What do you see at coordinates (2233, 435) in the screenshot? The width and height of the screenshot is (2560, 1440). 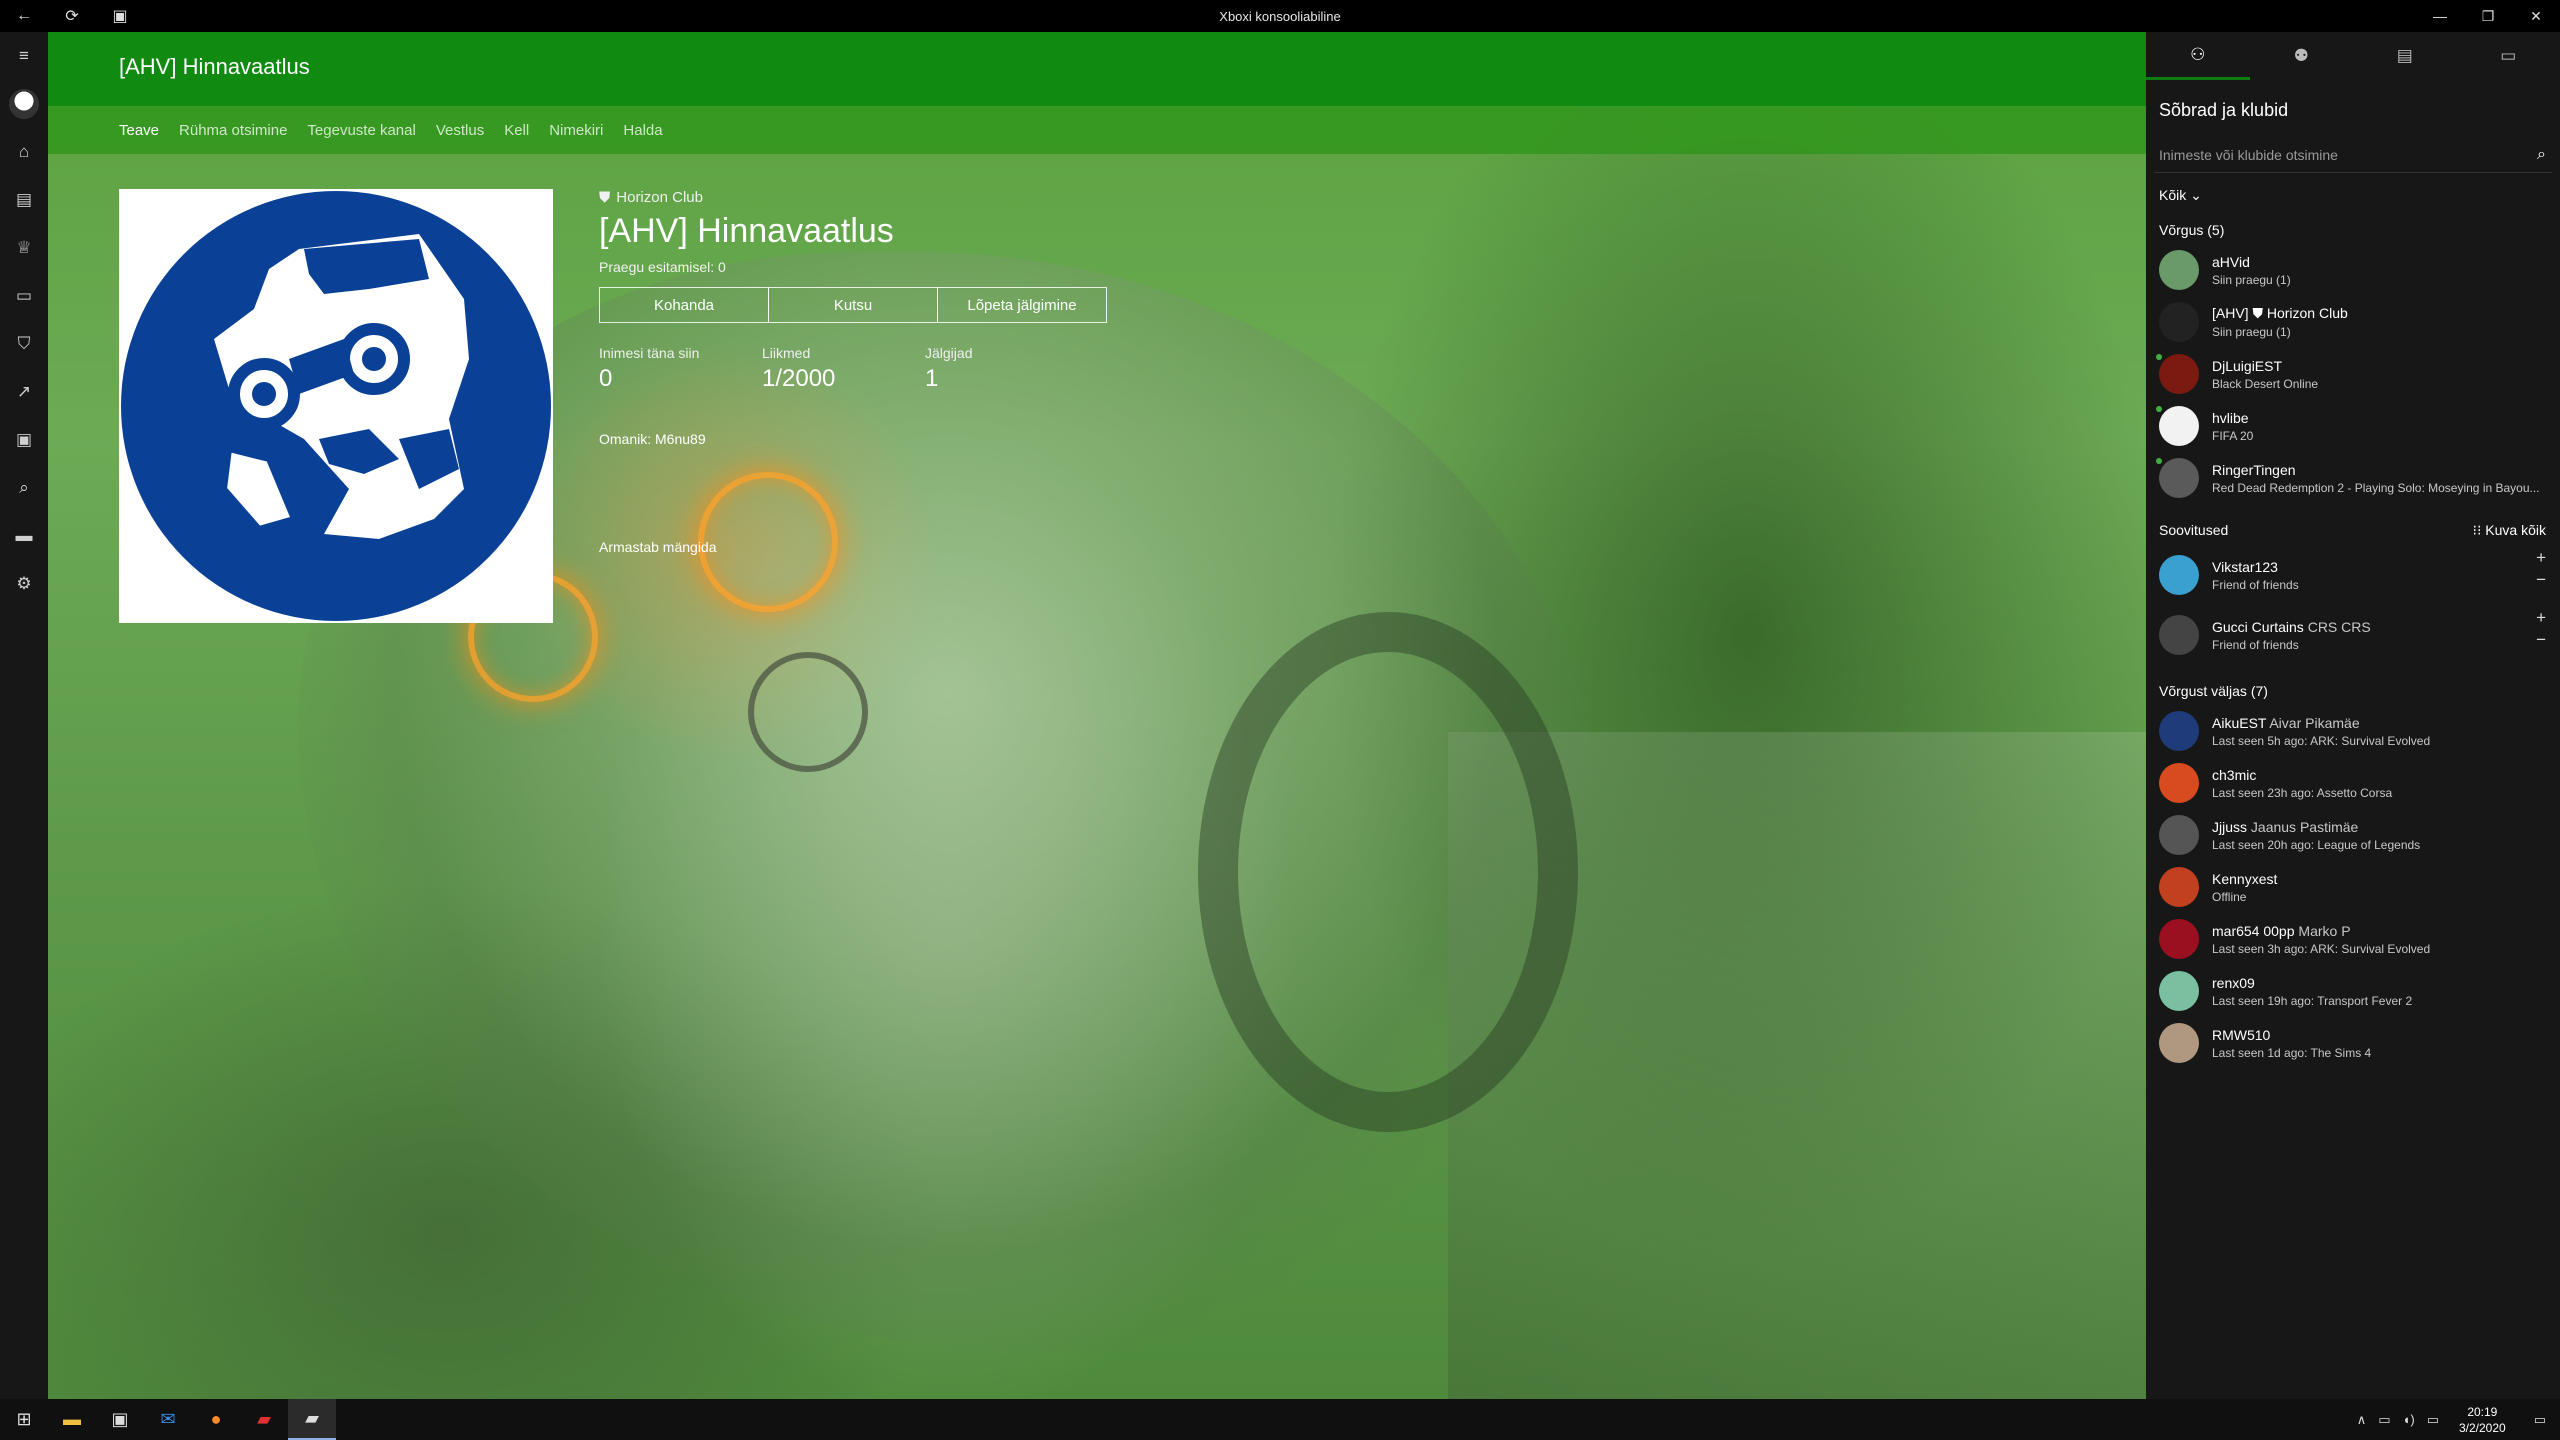 I see `presence-status: FIFA 20` at bounding box center [2233, 435].